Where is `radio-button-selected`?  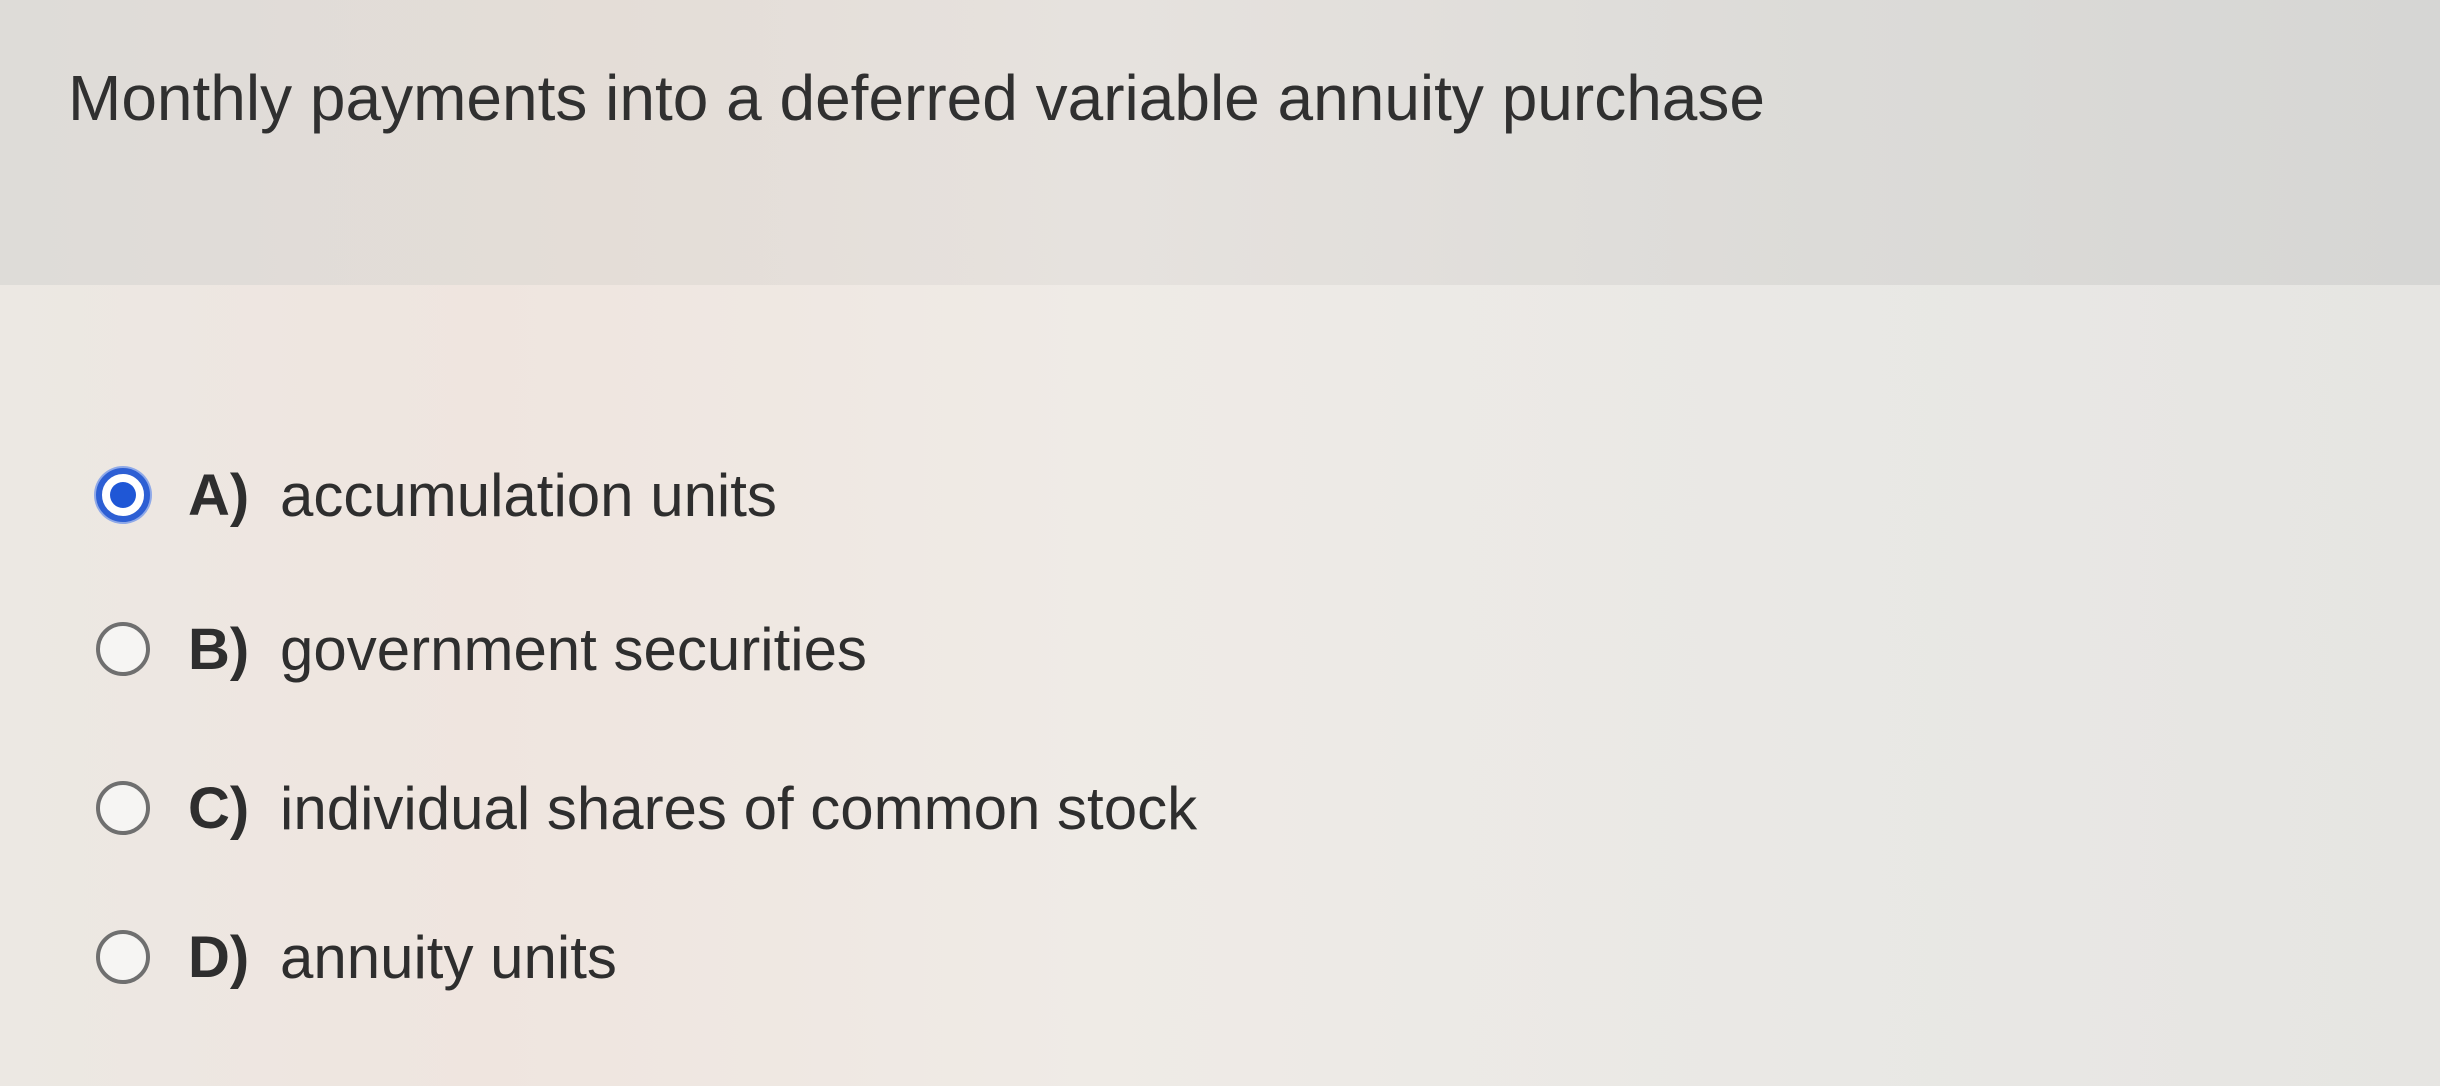
radio-button-selected is located at coordinates (123, 495).